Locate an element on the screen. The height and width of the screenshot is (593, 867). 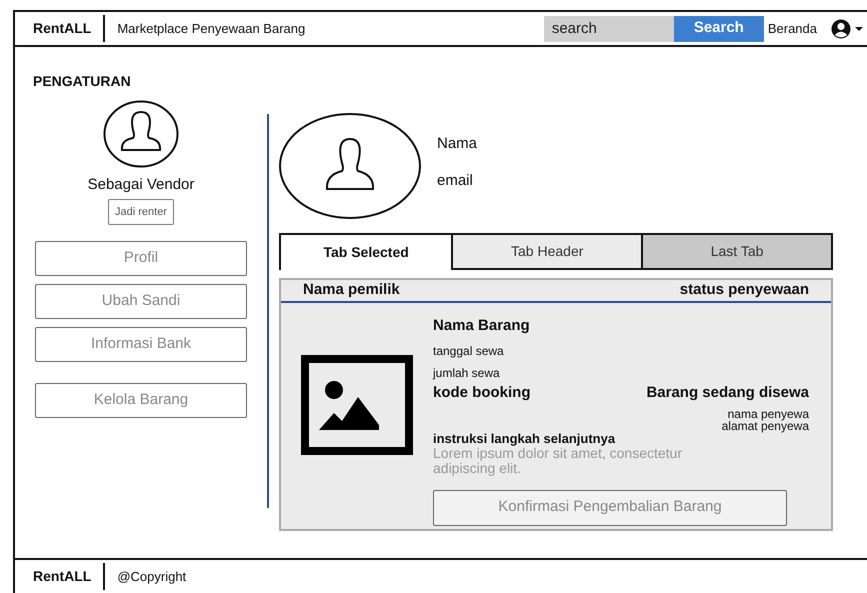
brand-logo: RentALL is located at coordinates (60, 28).